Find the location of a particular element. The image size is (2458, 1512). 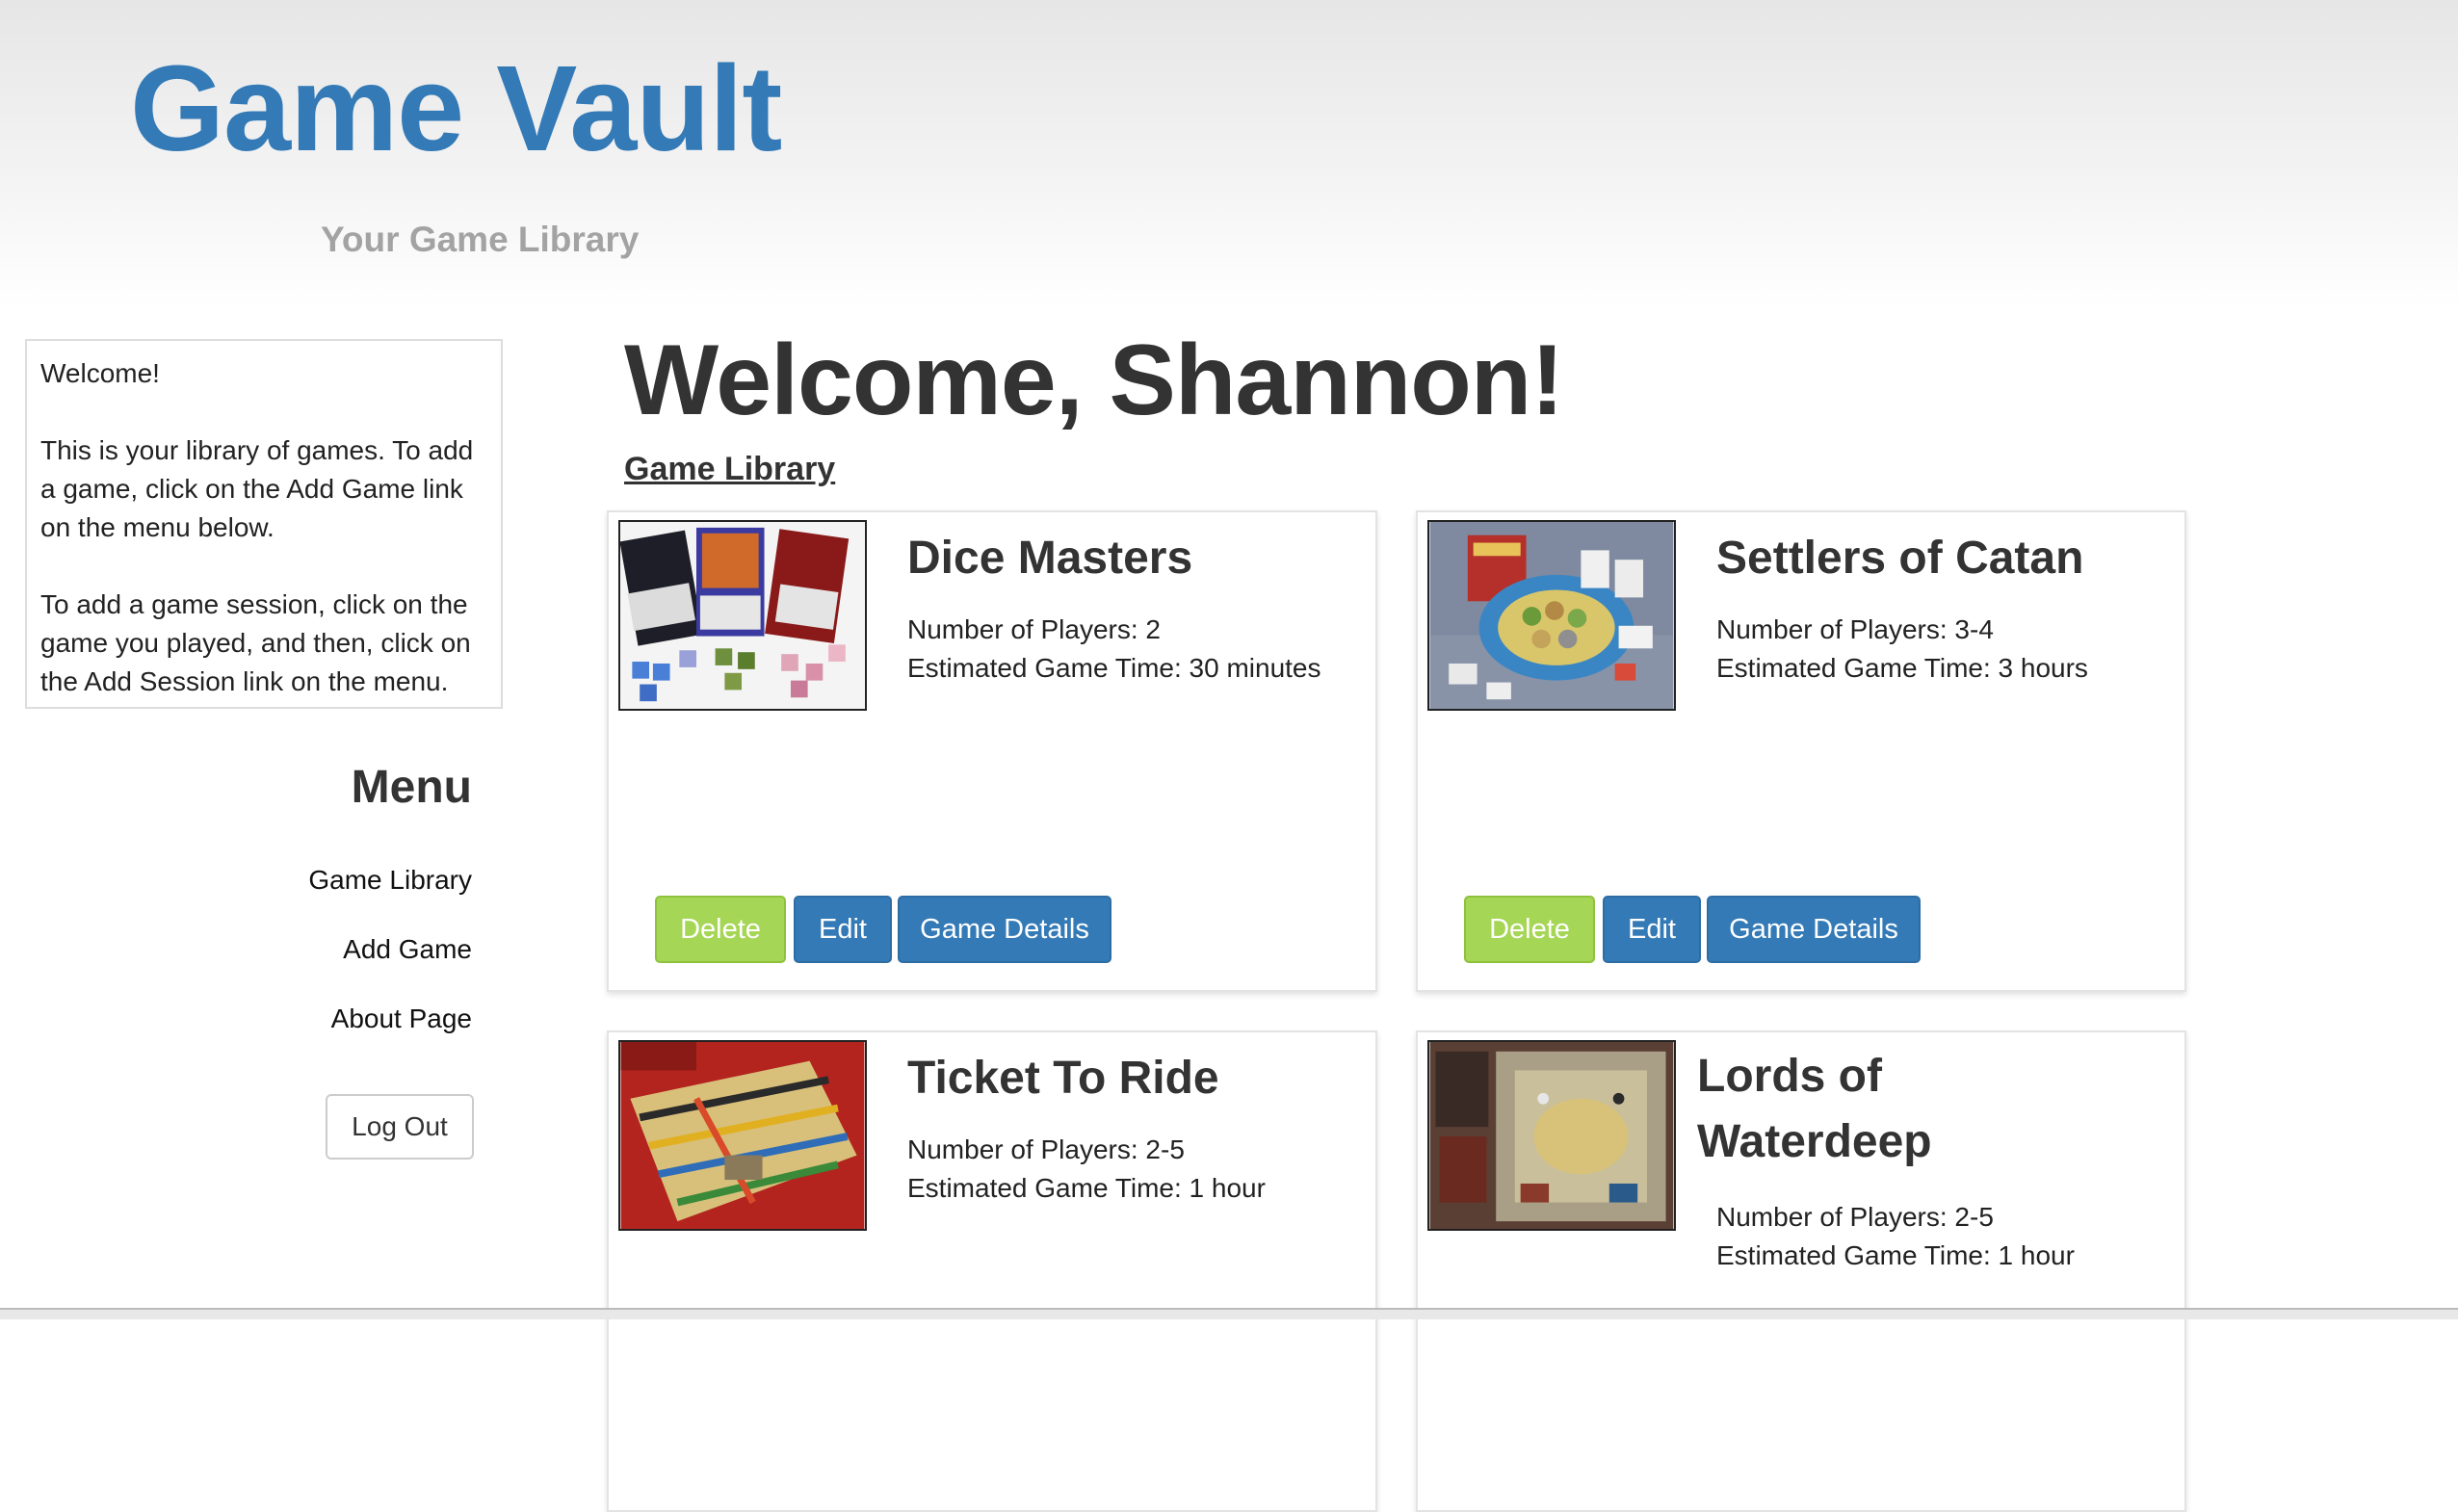

game-title: Ticket To Ride is located at coordinates (1063, 1078).